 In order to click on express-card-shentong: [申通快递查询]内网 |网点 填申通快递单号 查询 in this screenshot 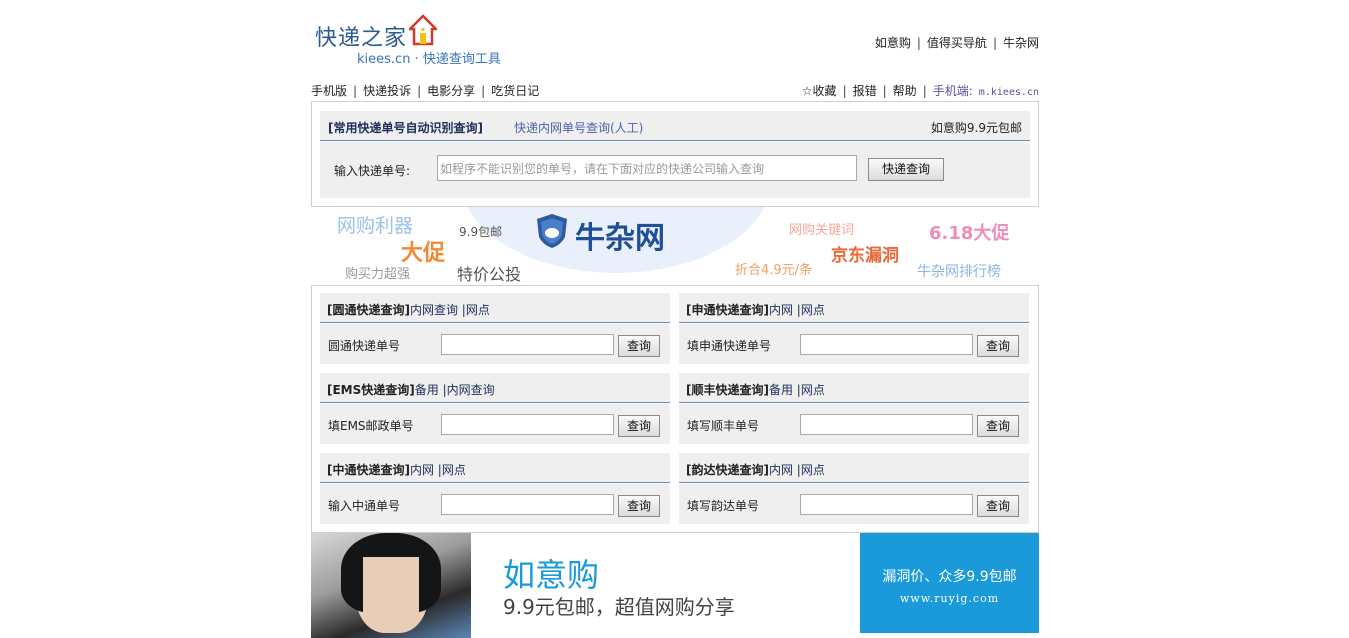, I will do `click(854, 328)`.